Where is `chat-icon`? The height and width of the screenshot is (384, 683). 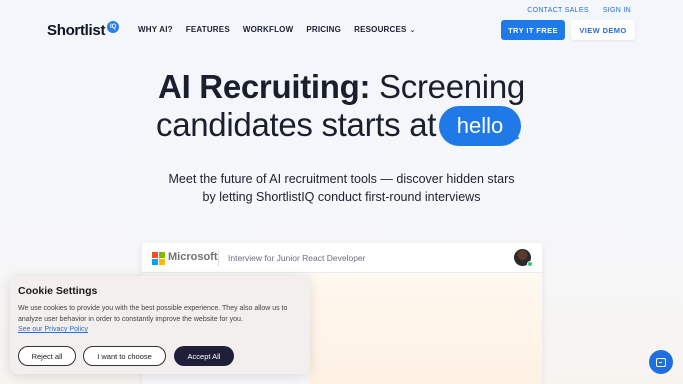
chat-icon is located at coordinates (661, 362).